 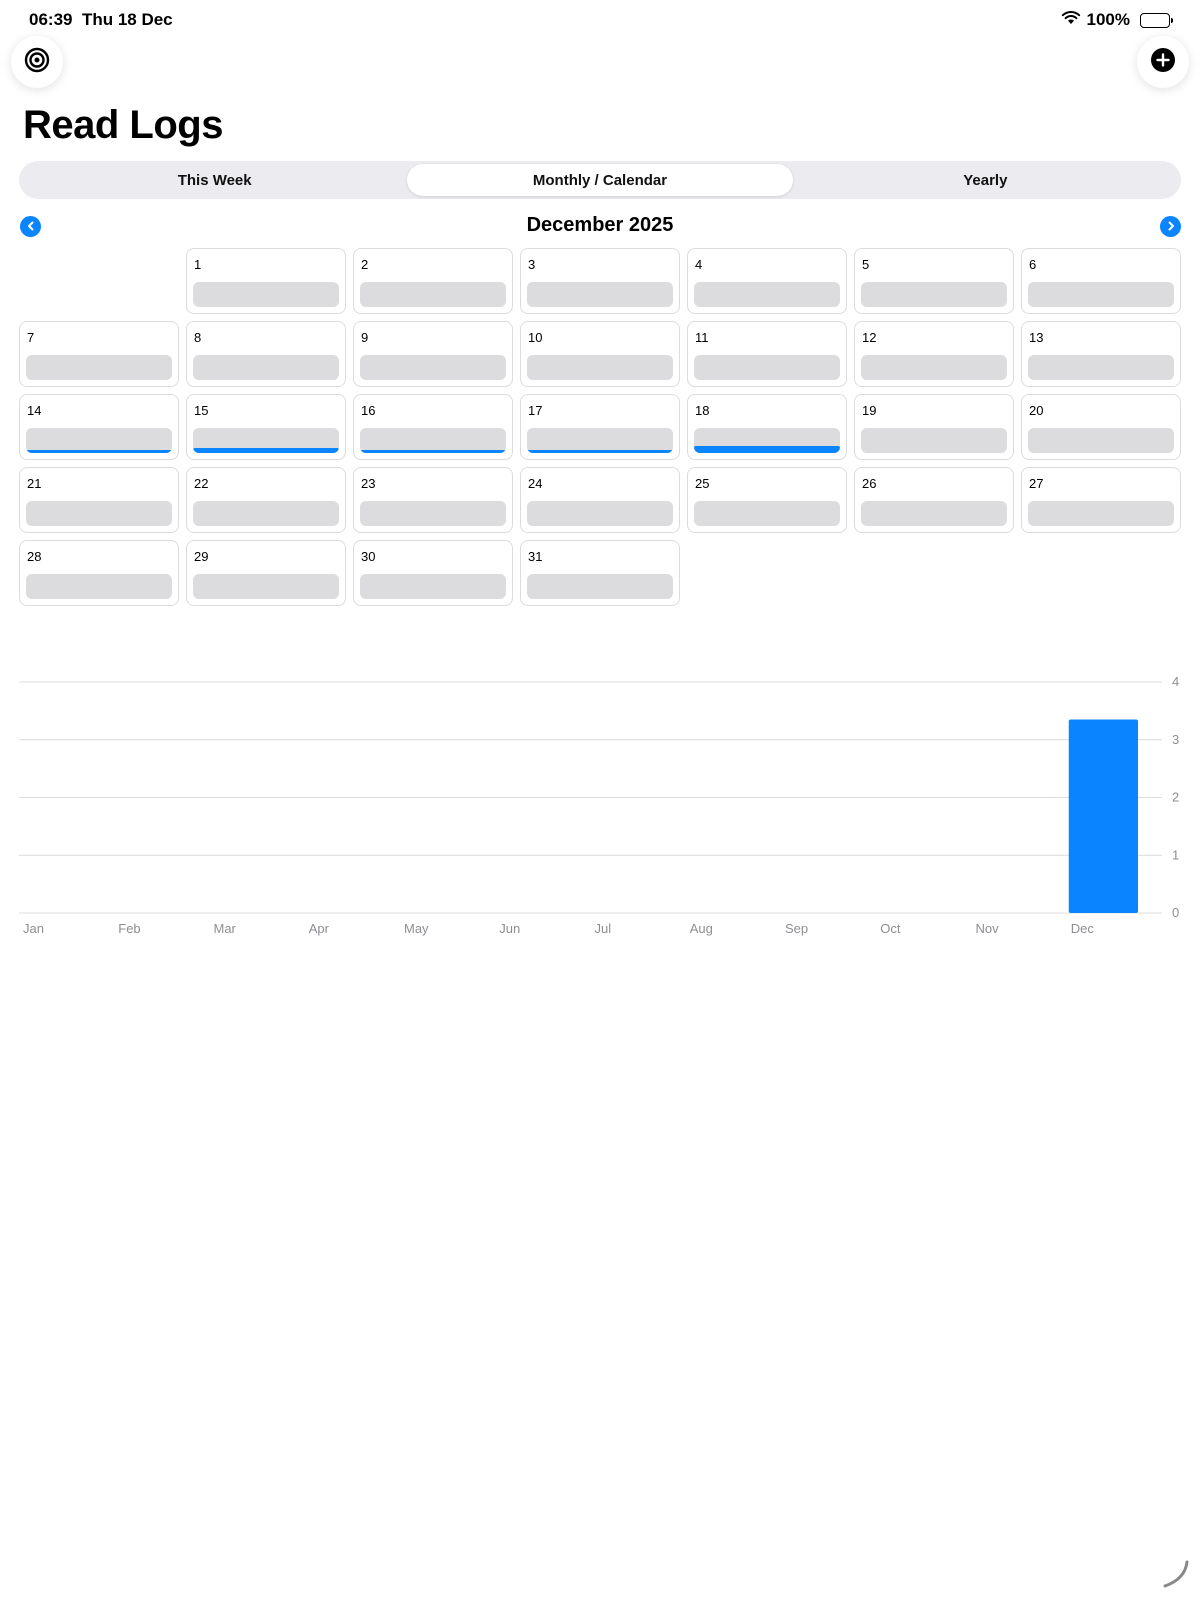 I want to click on calendar-day-25: 25, so click(x=767, y=500).